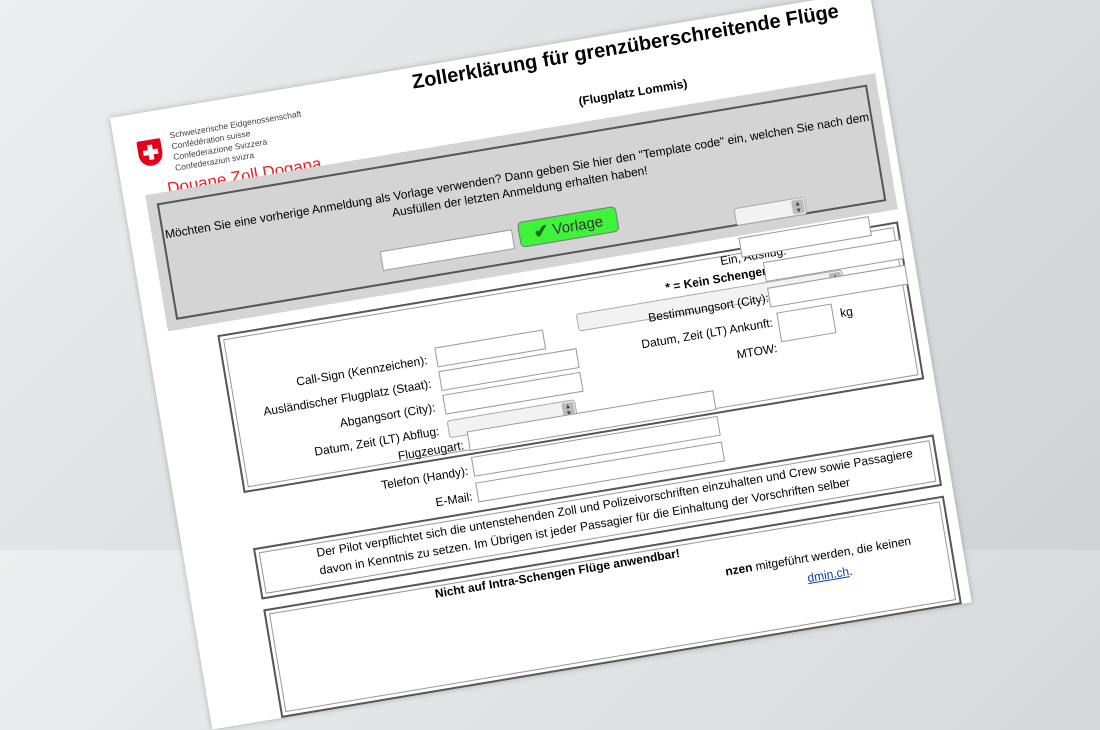 The image size is (1100, 730). What do you see at coordinates (425, 478) in the screenshot?
I see `phone-label: Telefon (Handy):` at bounding box center [425, 478].